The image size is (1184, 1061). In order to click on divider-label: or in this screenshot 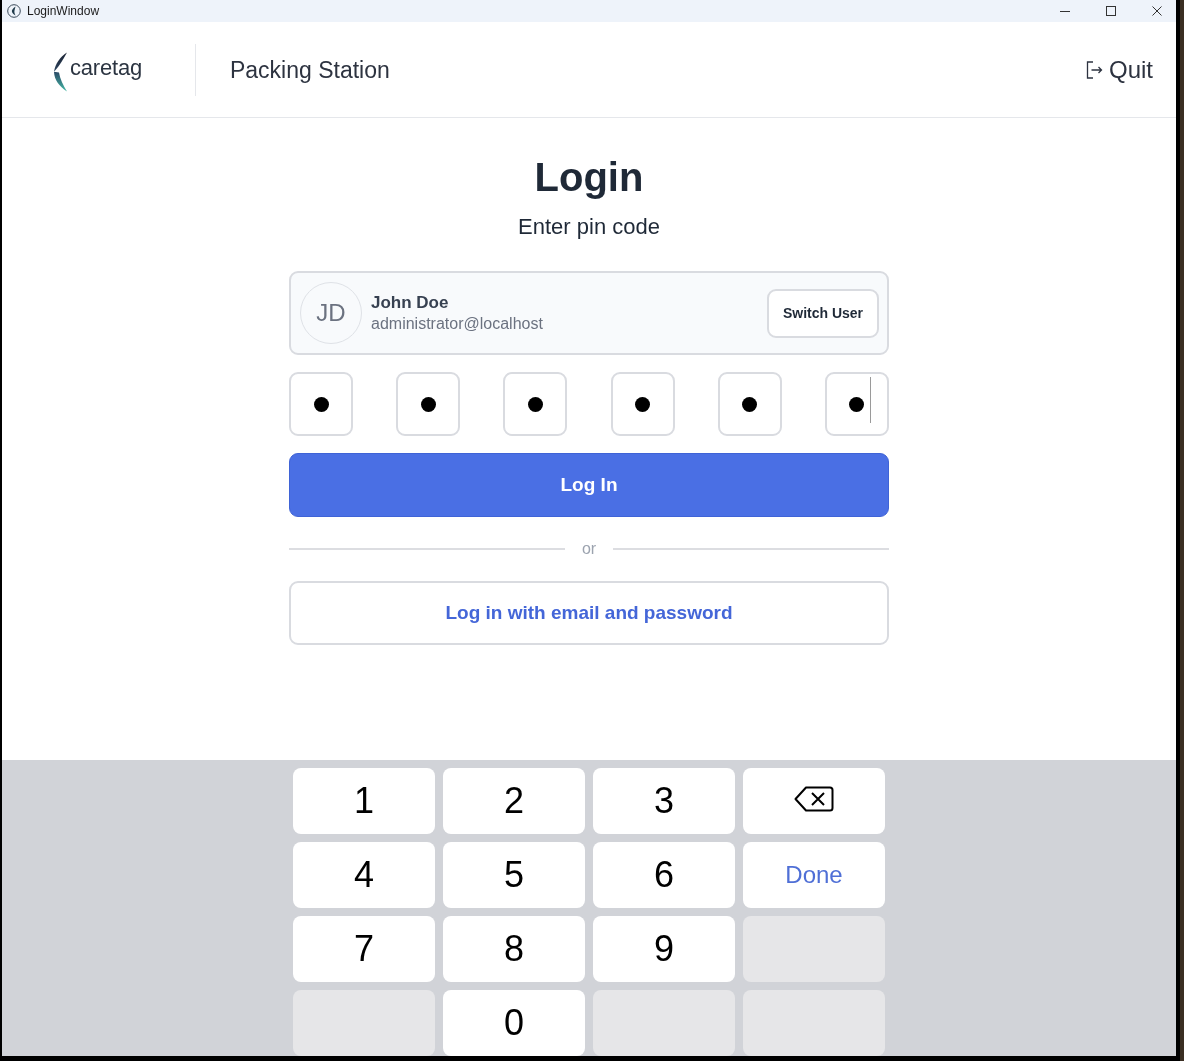, I will do `click(589, 549)`.